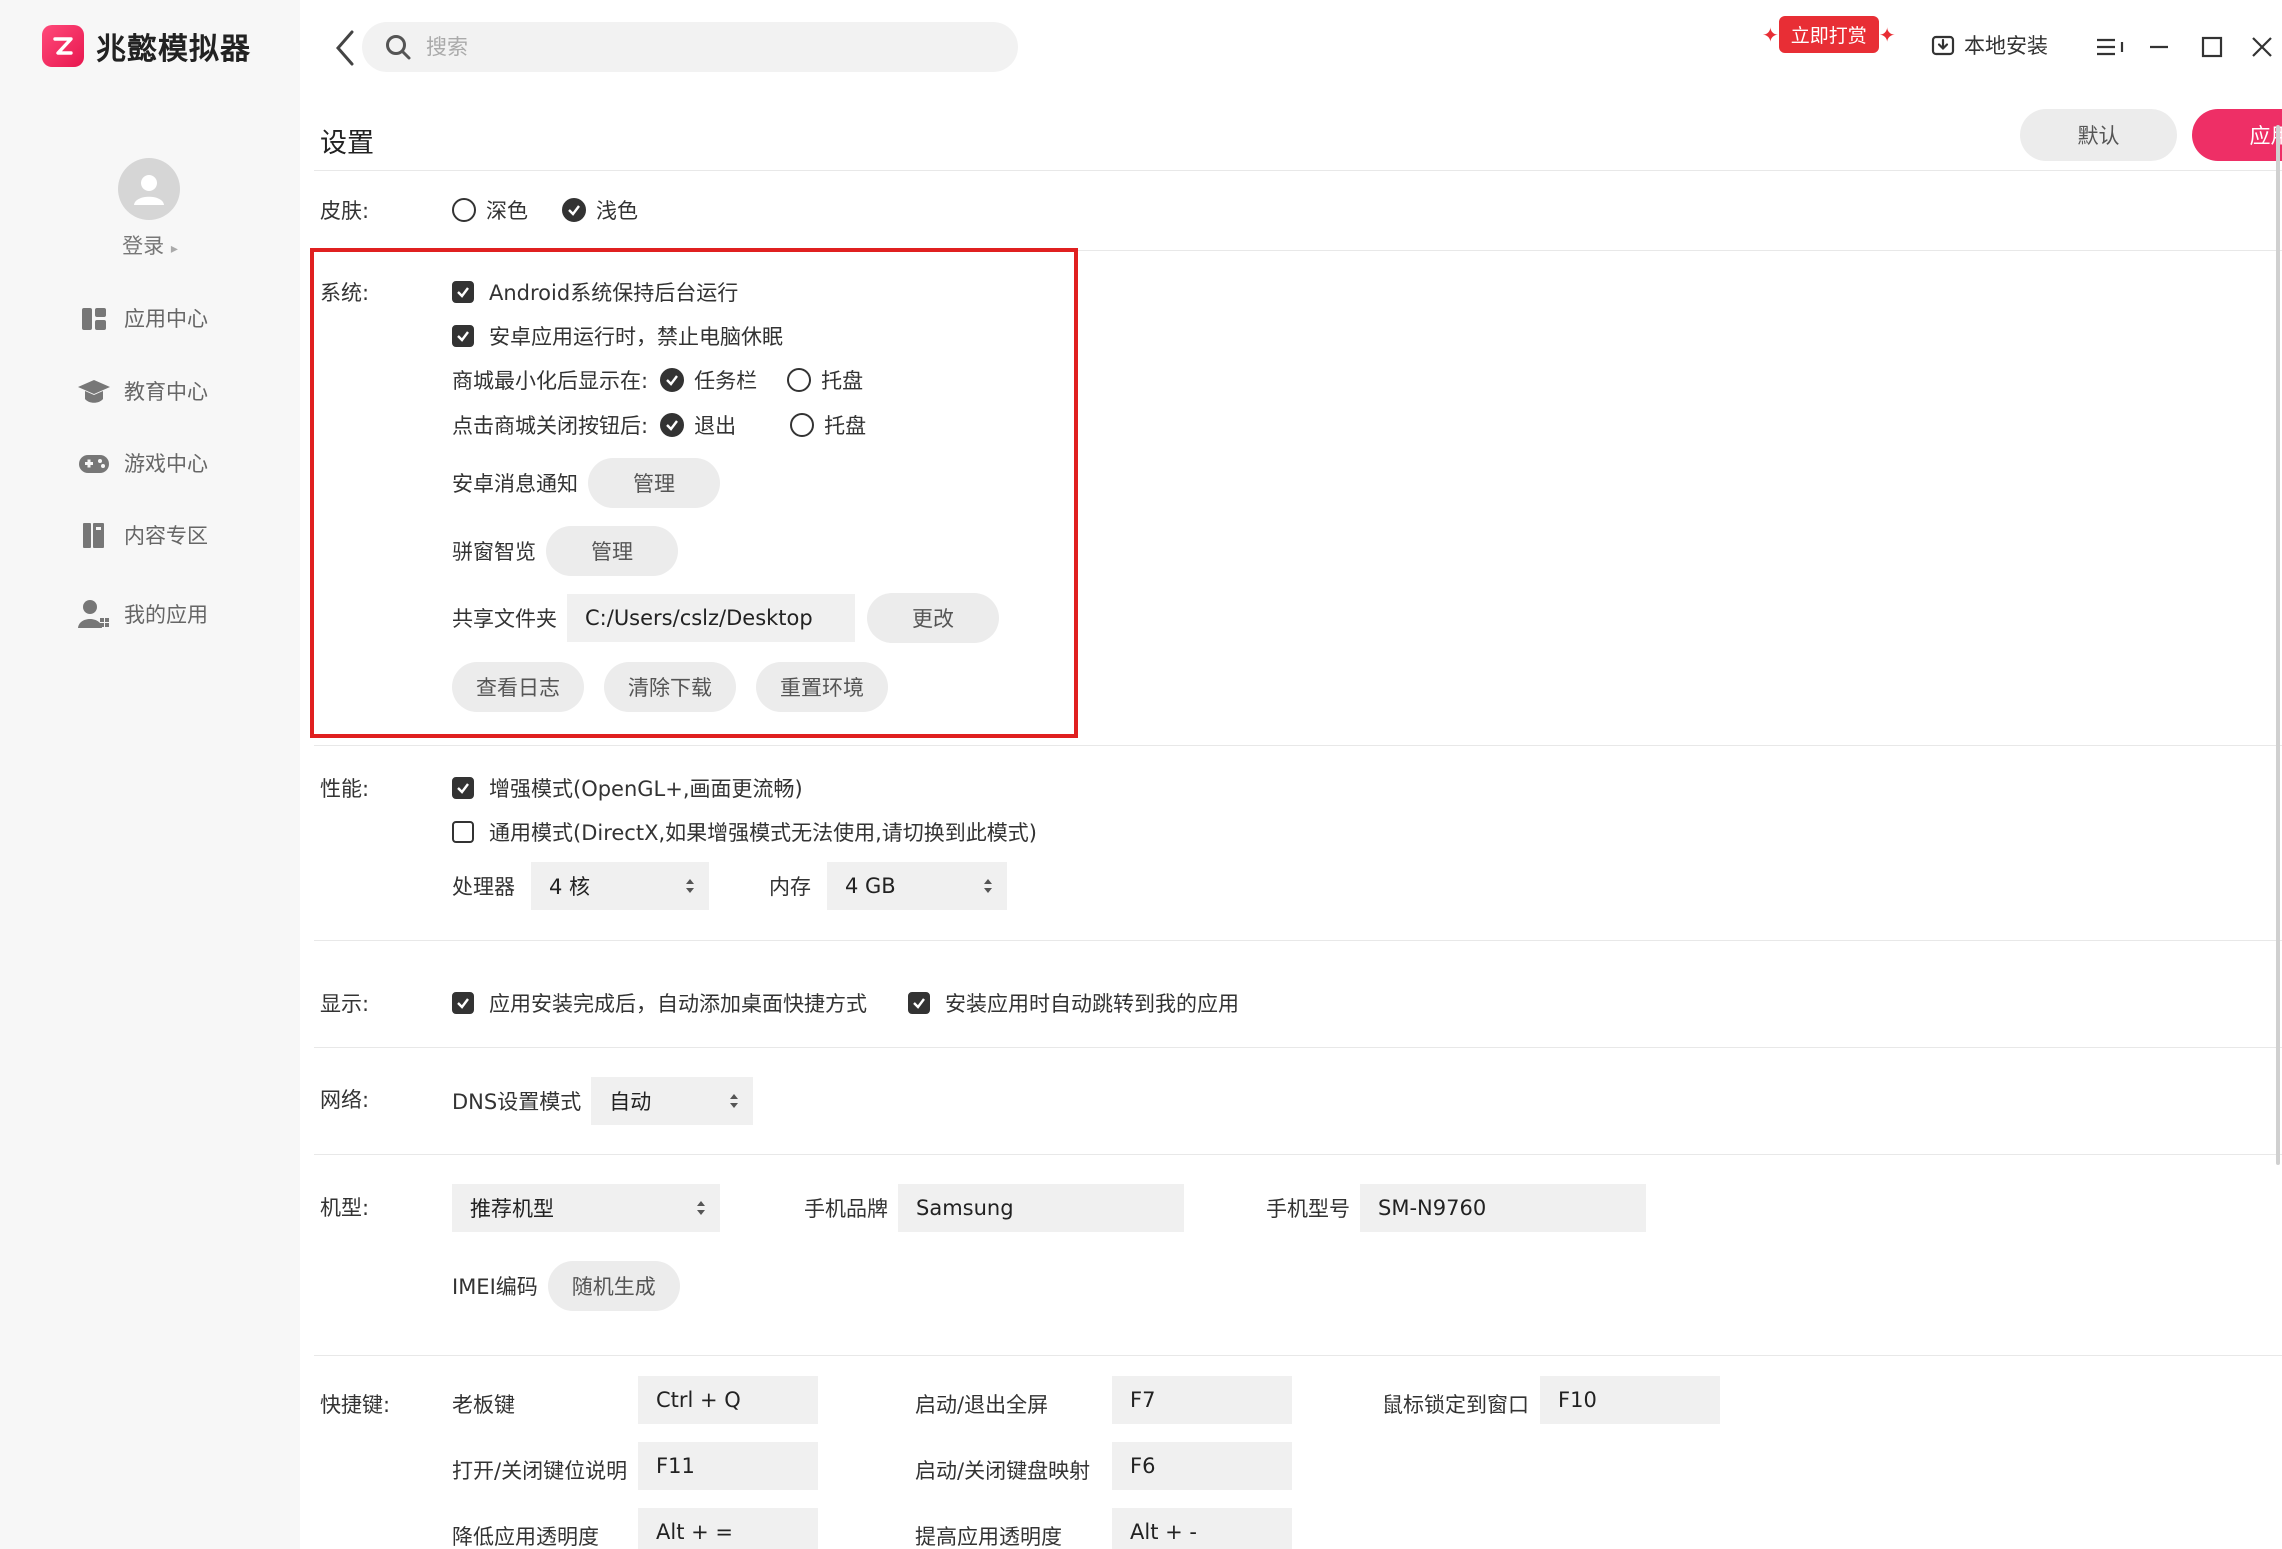  What do you see at coordinates (1073, 1003) in the screenshot?
I see `jump-to-my-apps-checkbox: 安装应用时自动跳转到我的应用` at bounding box center [1073, 1003].